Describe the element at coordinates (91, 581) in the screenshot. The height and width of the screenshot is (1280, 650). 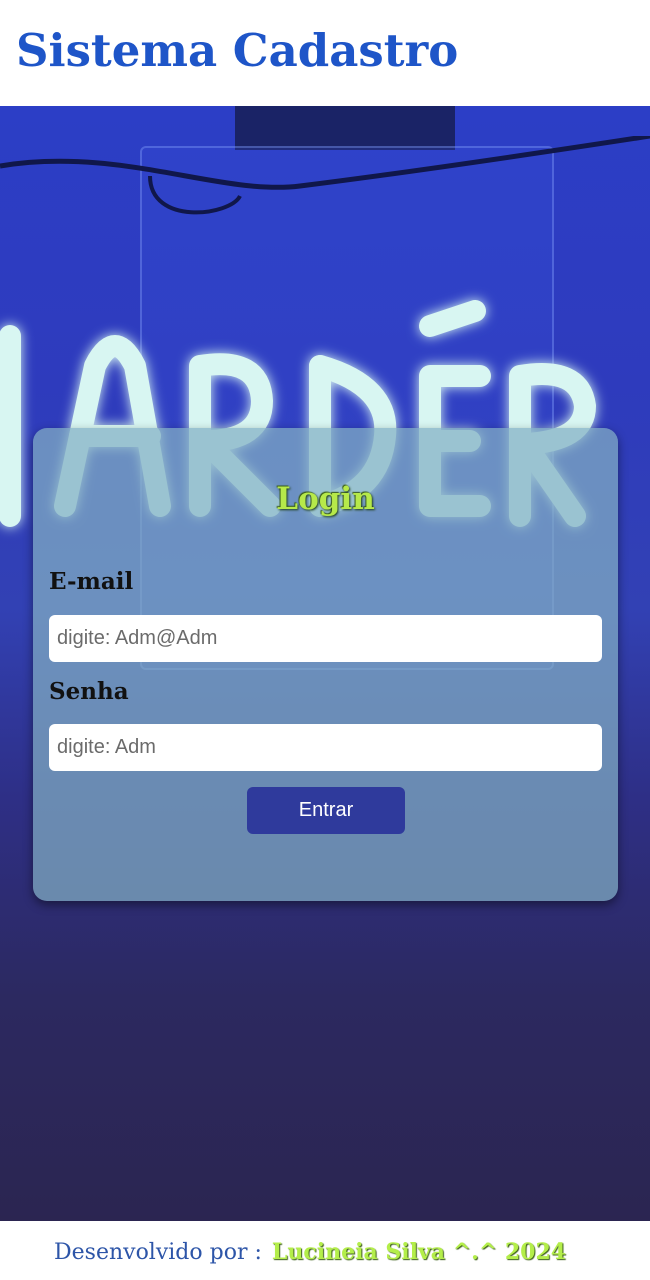
I see `email-label: E-mail` at that location.